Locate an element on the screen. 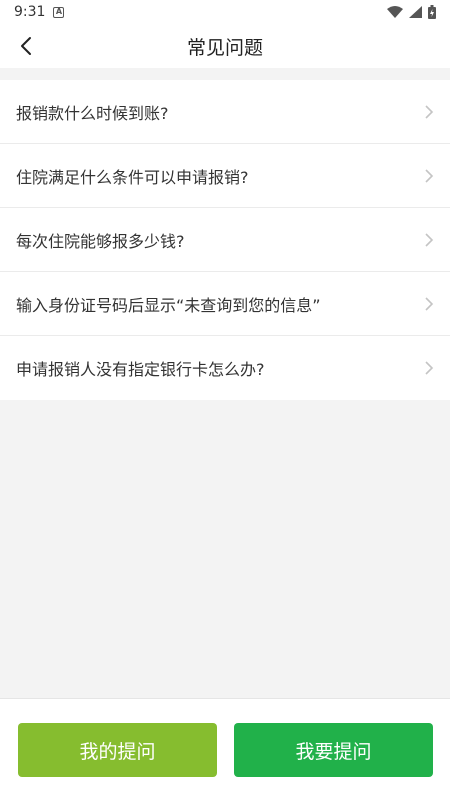 The height and width of the screenshot is (800, 450). faq-question: 每次住院能够报多少钱? is located at coordinates (100, 241).